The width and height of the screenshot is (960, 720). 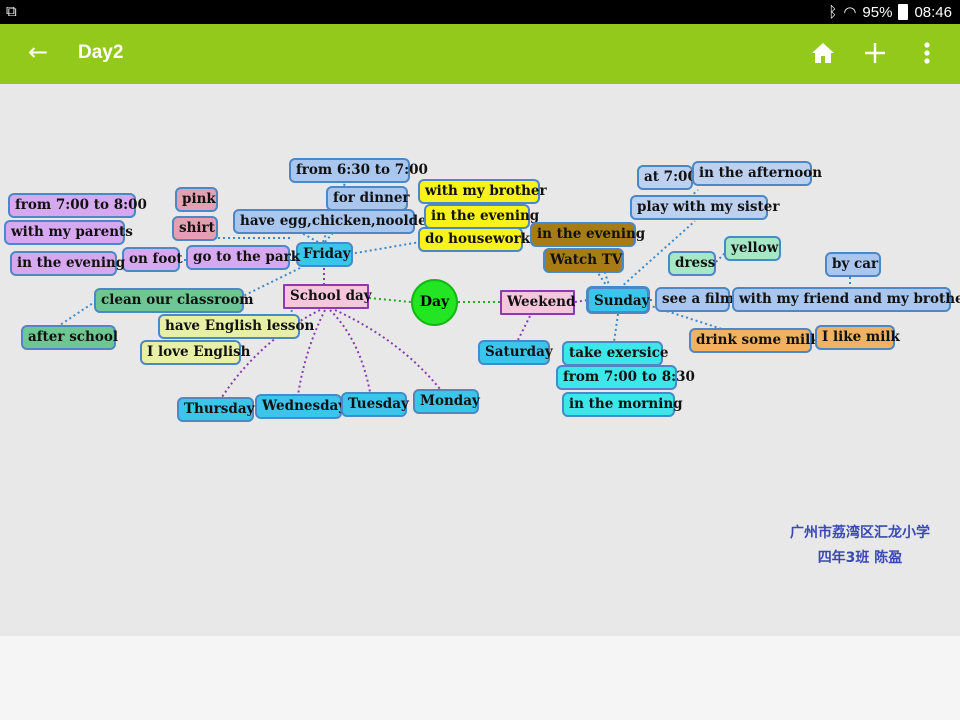 I want to click on node-with-brother: with my brother, so click(x=482, y=191).